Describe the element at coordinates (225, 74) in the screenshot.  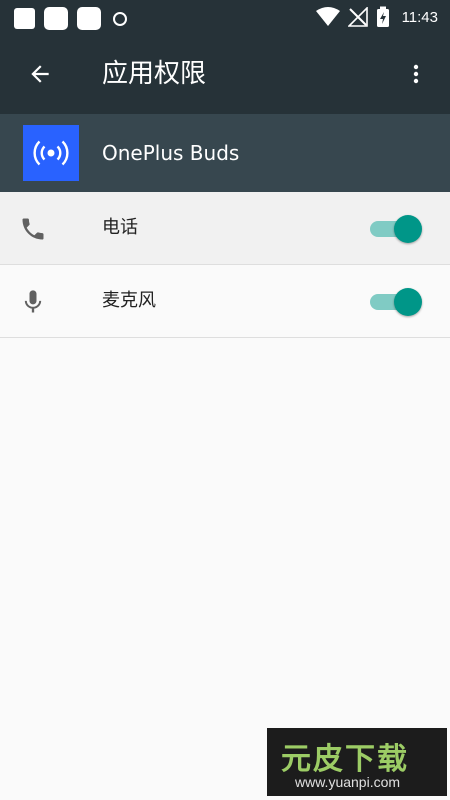
I see `toolbar: 应用权限` at that location.